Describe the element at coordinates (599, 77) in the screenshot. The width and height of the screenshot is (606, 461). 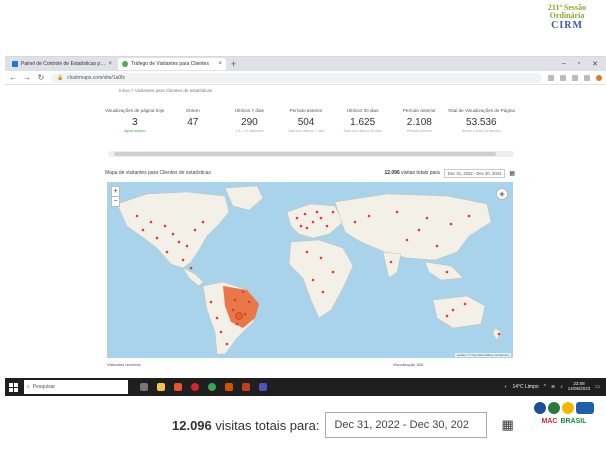
I see `profile-icon` at that location.